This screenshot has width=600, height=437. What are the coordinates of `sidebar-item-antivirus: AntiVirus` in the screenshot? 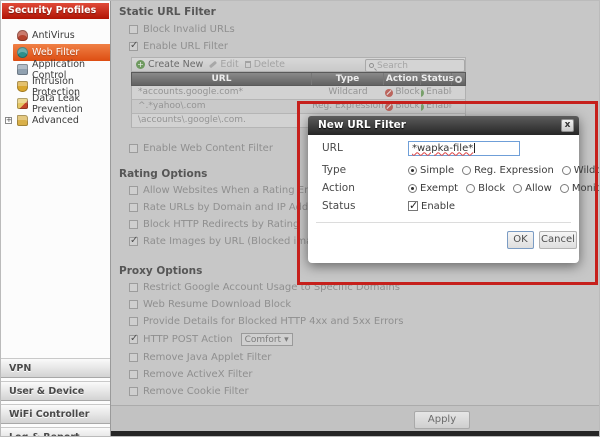 It's located at (55, 35).